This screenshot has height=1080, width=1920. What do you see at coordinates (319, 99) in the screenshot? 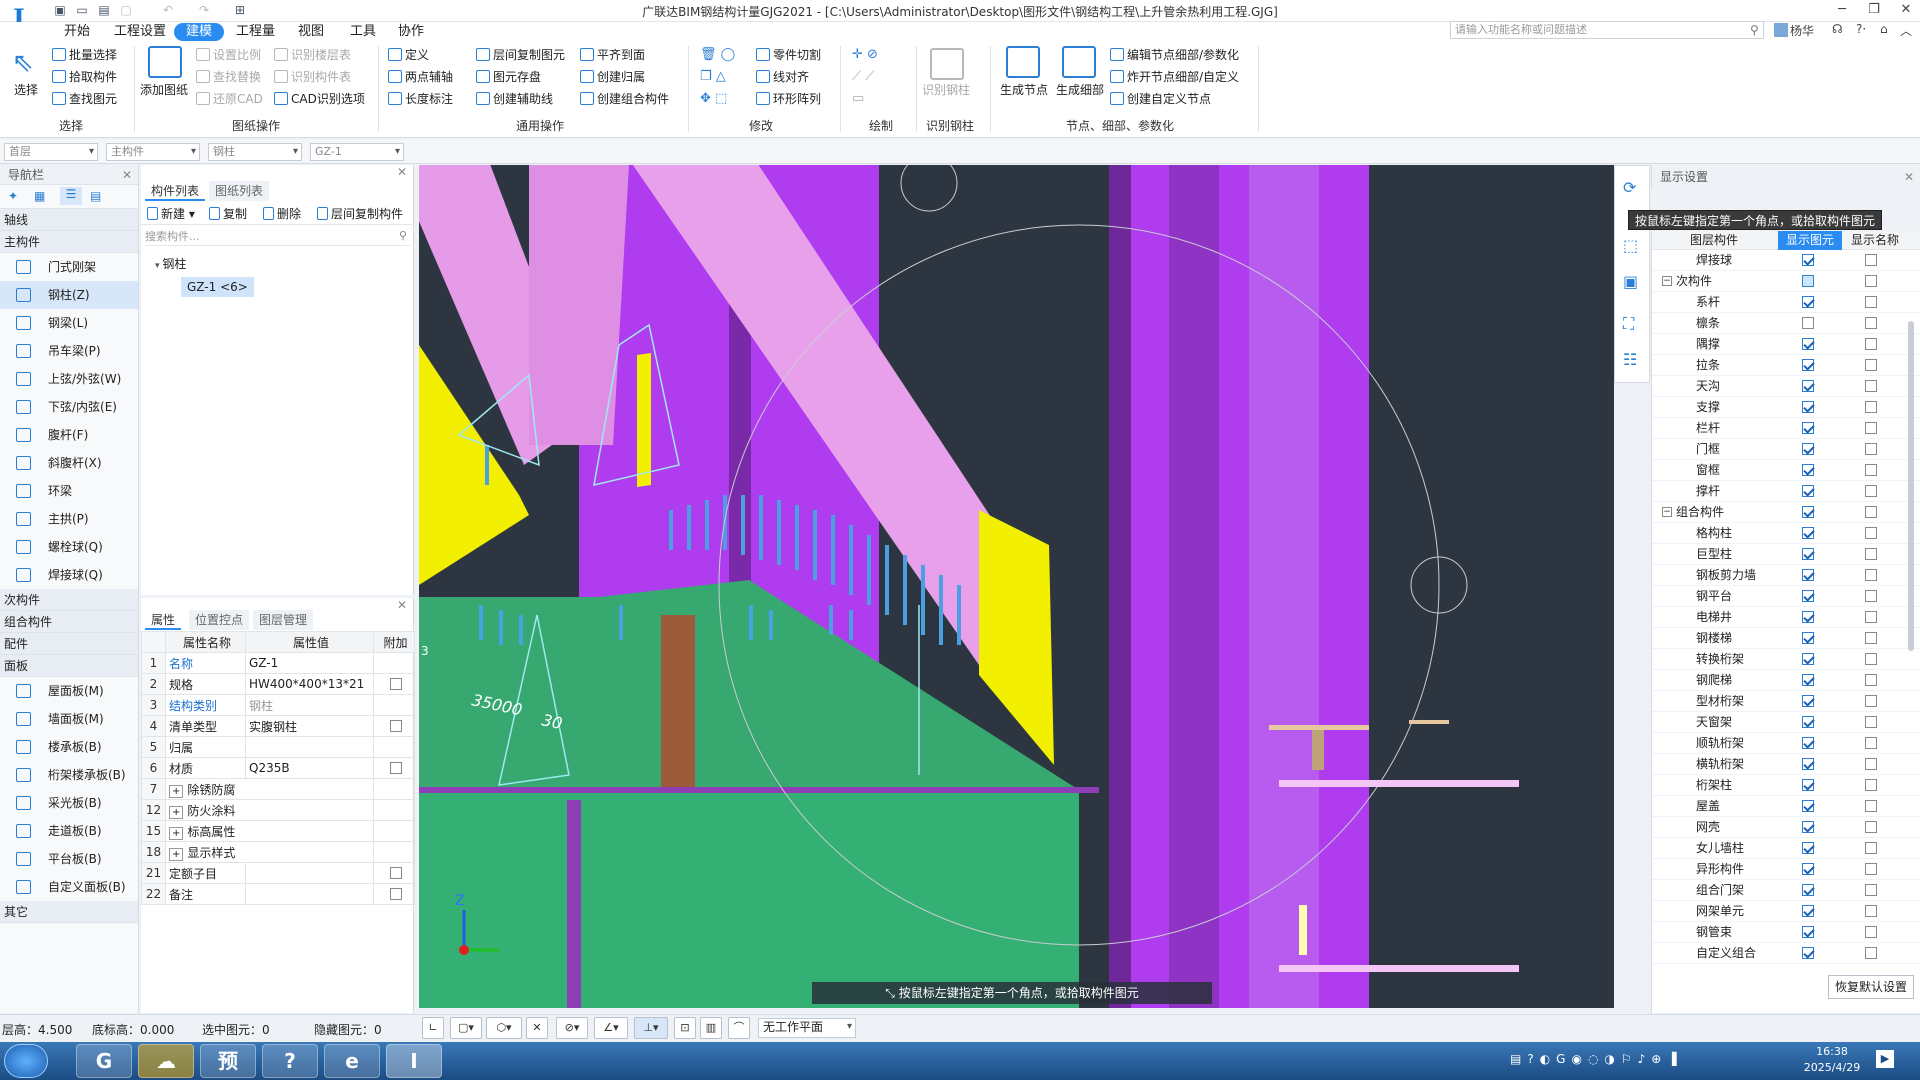
I see `cad-recognition-options-button: CAD识别选项` at bounding box center [319, 99].